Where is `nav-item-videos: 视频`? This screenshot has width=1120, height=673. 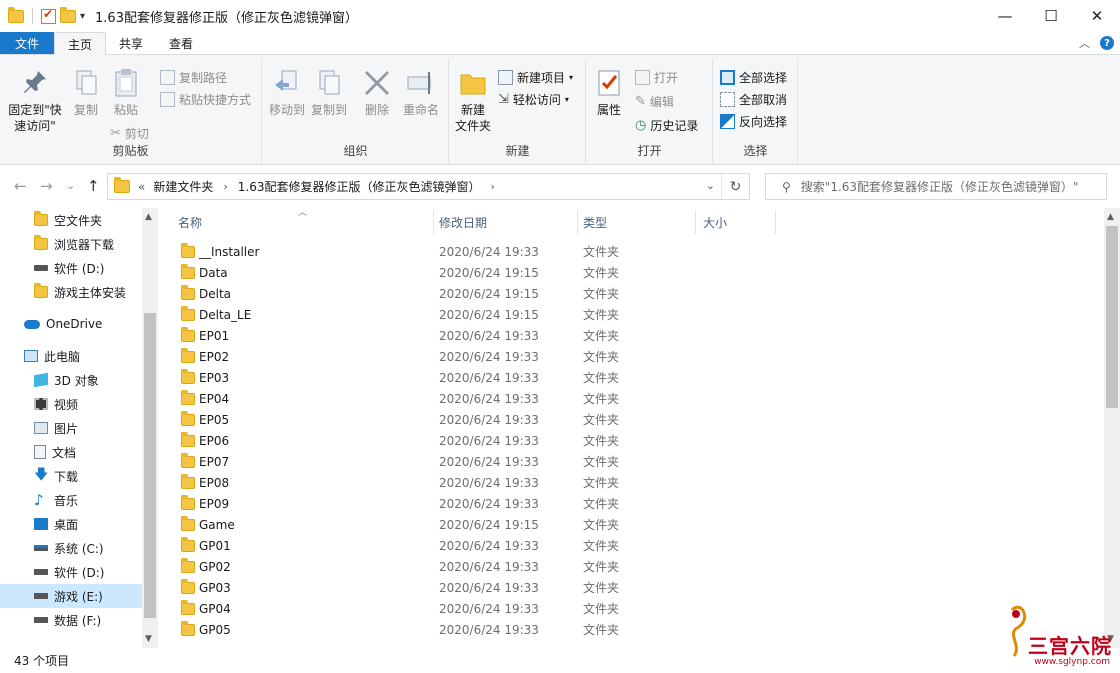
nav-item-videos: 视频 is located at coordinates (71, 404).